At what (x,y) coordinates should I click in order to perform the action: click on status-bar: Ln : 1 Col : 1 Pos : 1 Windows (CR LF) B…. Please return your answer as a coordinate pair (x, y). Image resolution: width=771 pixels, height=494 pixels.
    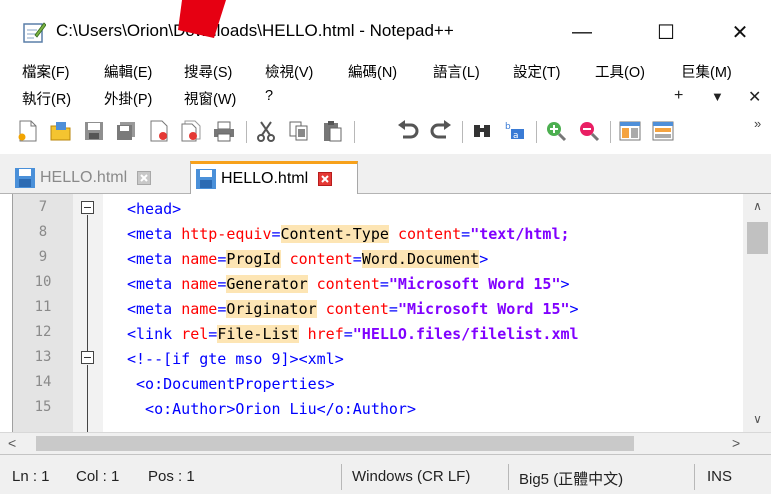
    Looking at the image, I should click on (385, 474).